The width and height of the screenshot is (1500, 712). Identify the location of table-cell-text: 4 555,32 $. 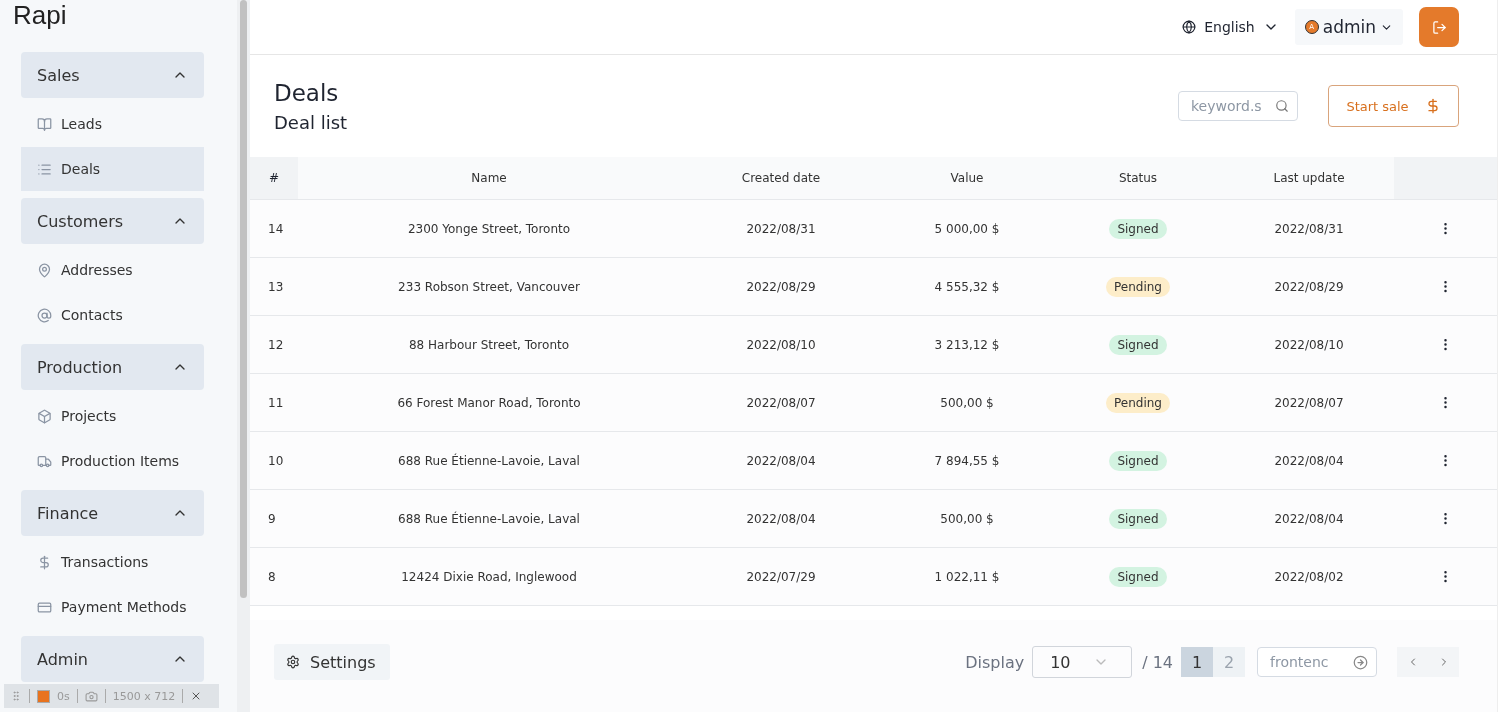
(967, 286).